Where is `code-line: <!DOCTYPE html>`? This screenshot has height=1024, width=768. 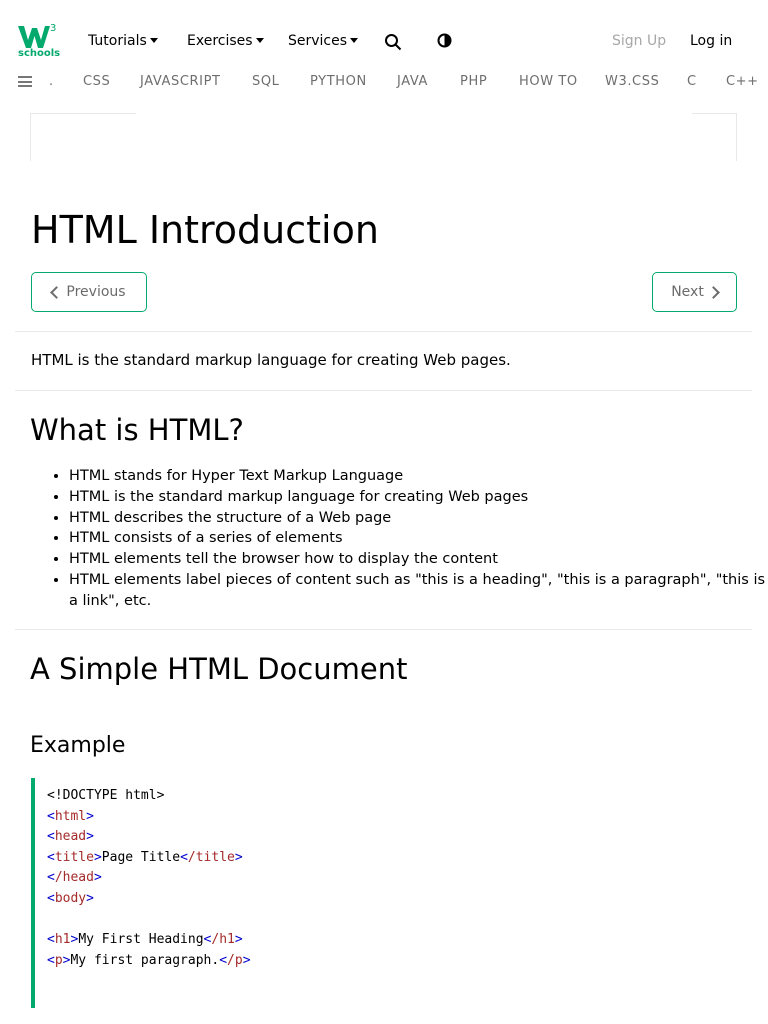 code-line: <!DOCTYPE html> is located at coordinates (106, 795).